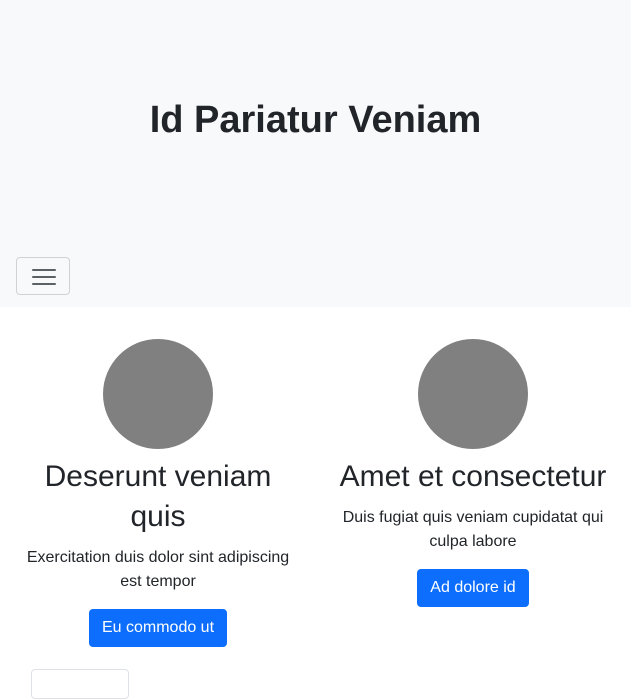  I want to click on hamburger-icon, so click(44, 277).